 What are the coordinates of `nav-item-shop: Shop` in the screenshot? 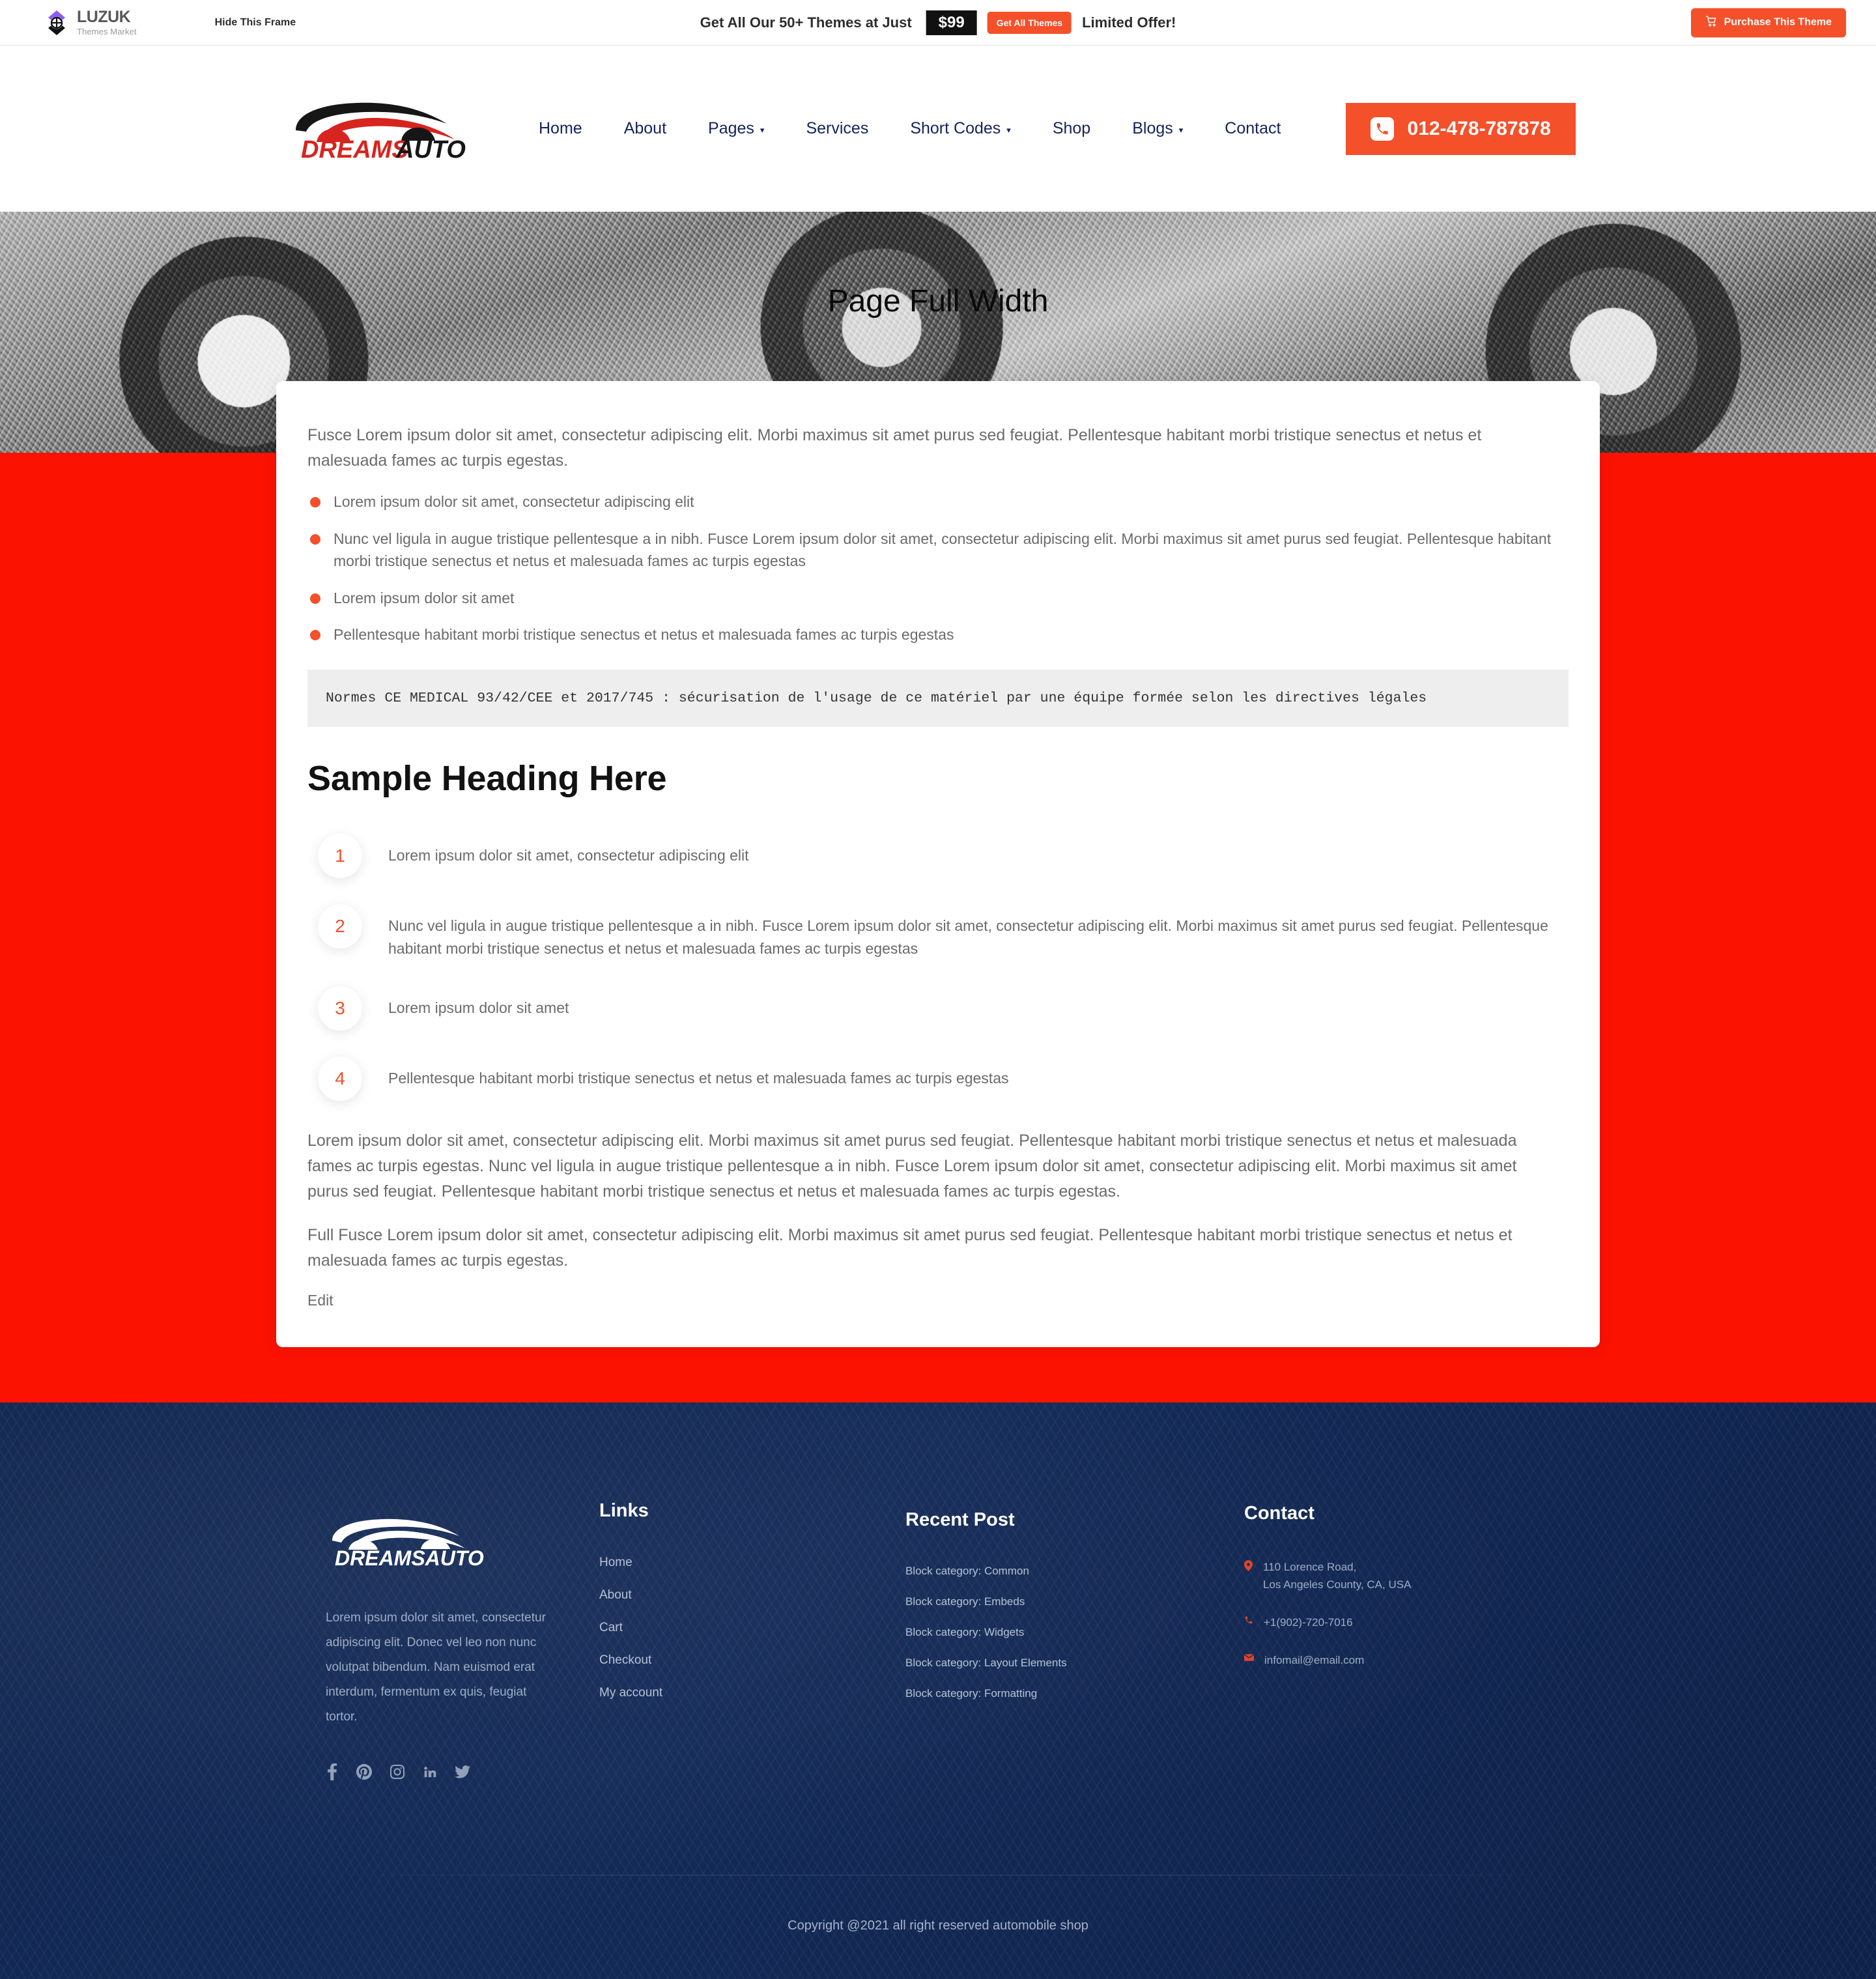 It's located at (1071, 128).